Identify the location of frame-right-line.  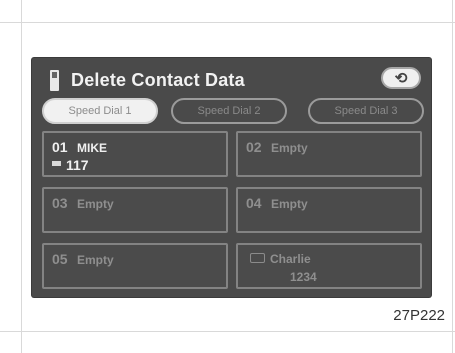
(452, 176).